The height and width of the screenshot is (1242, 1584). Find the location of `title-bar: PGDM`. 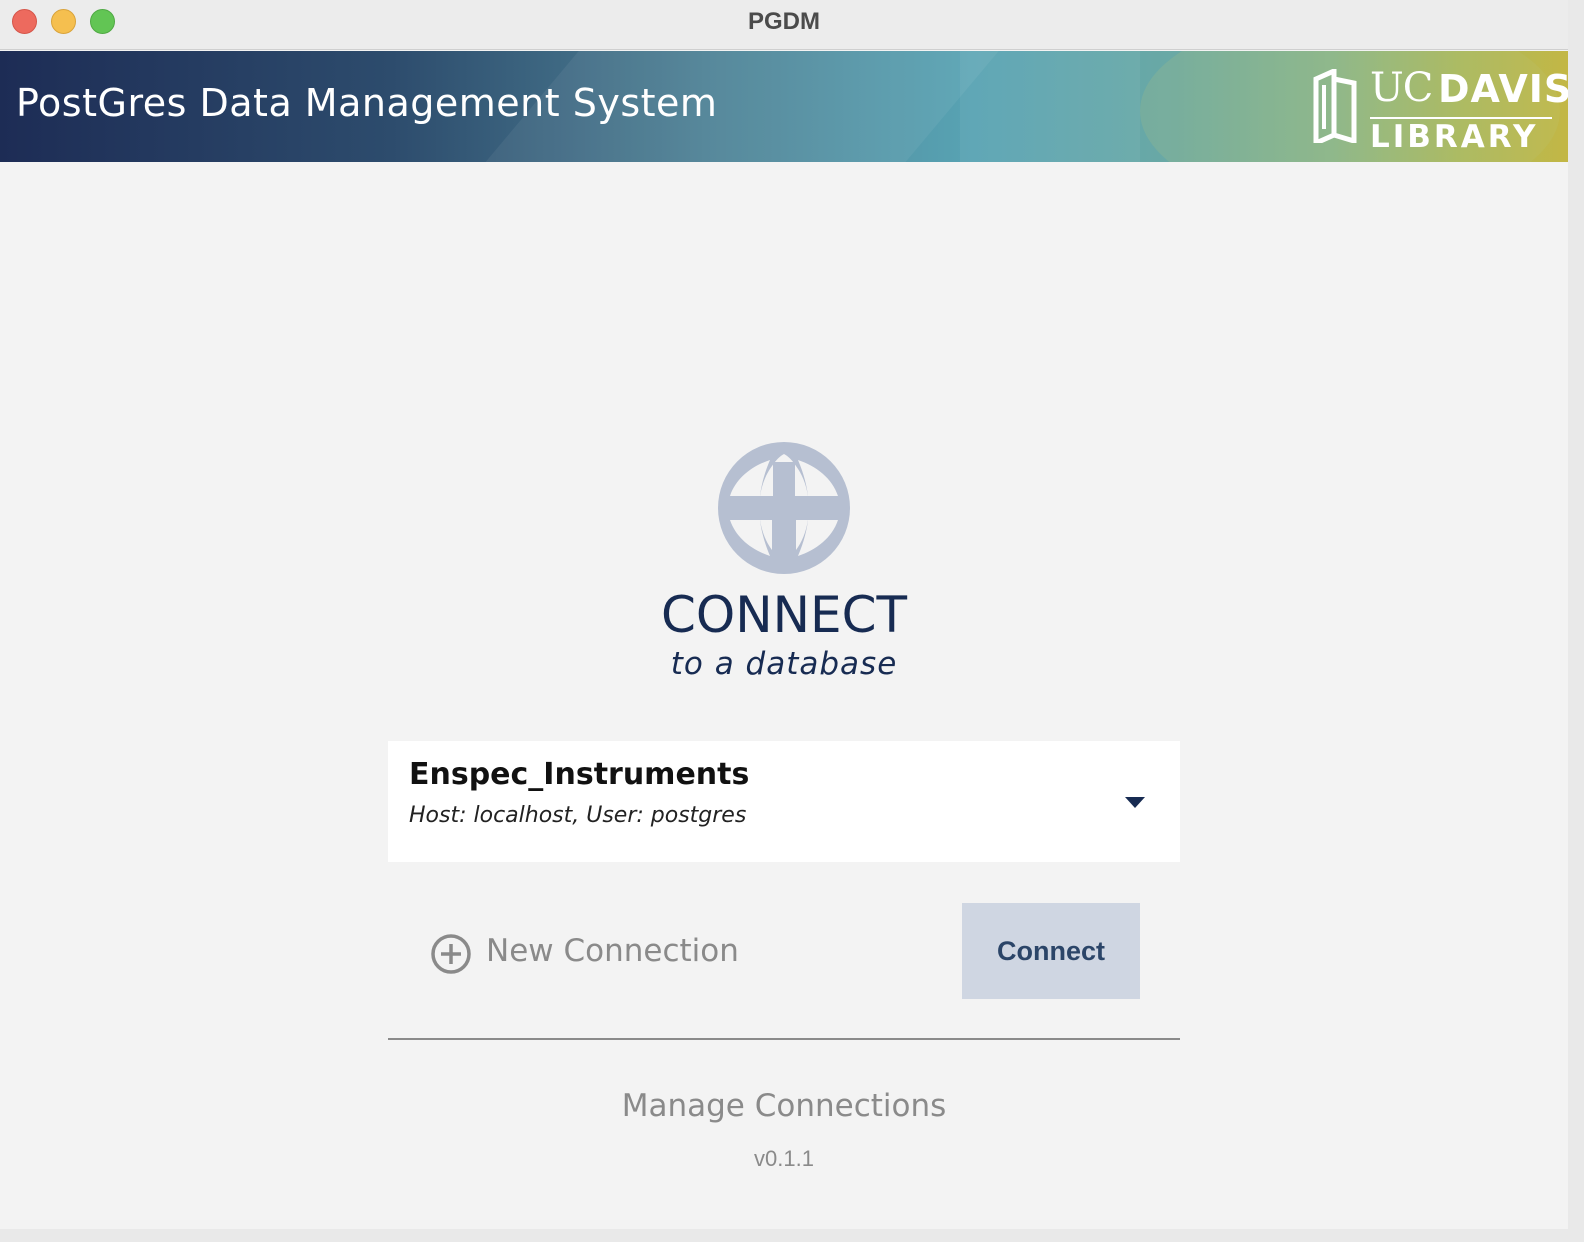

title-bar: PGDM is located at coordinates (784, 25).